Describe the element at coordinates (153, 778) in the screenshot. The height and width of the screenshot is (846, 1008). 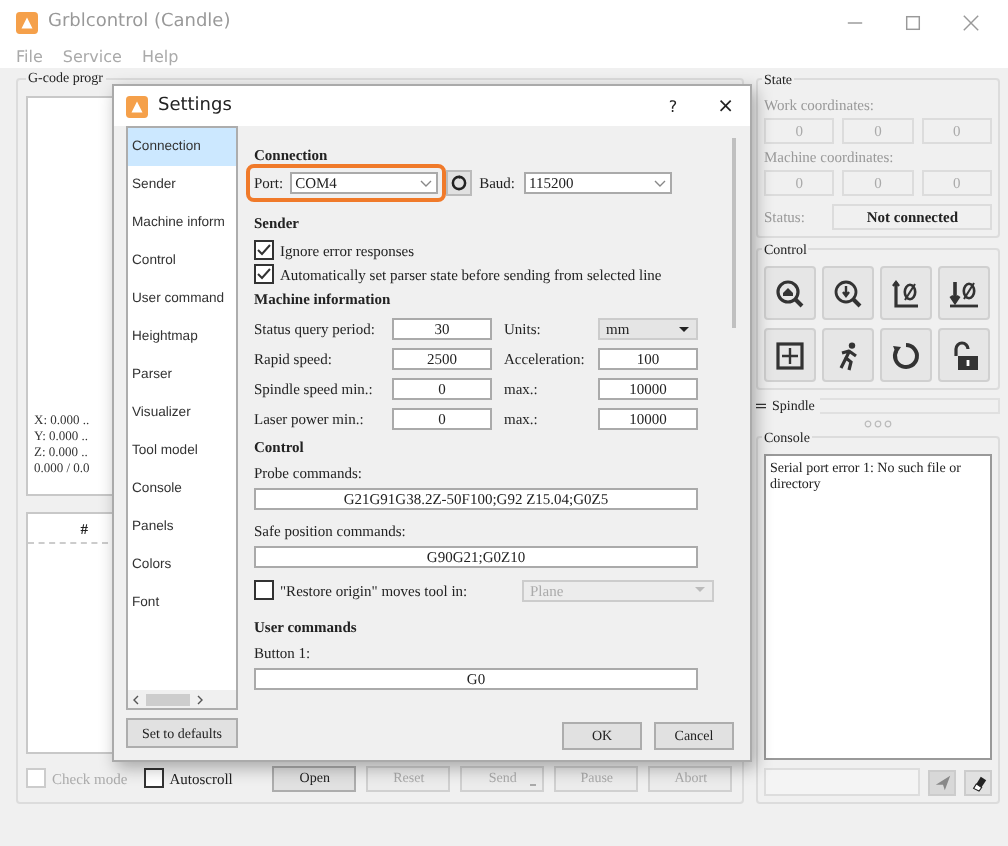
I see `autoscroll-checkbox` at that location.